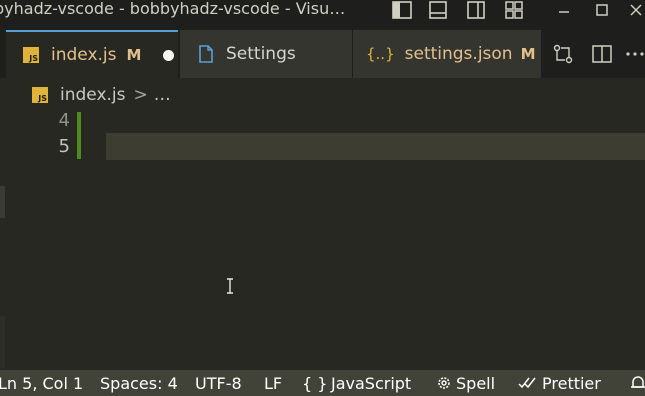 The width and height of the screenshot is (645, 396). What do you see at coordinates (438, 10) in the screenshot?
I see `toggle-panel-icon` at bounding box center [438, 10].